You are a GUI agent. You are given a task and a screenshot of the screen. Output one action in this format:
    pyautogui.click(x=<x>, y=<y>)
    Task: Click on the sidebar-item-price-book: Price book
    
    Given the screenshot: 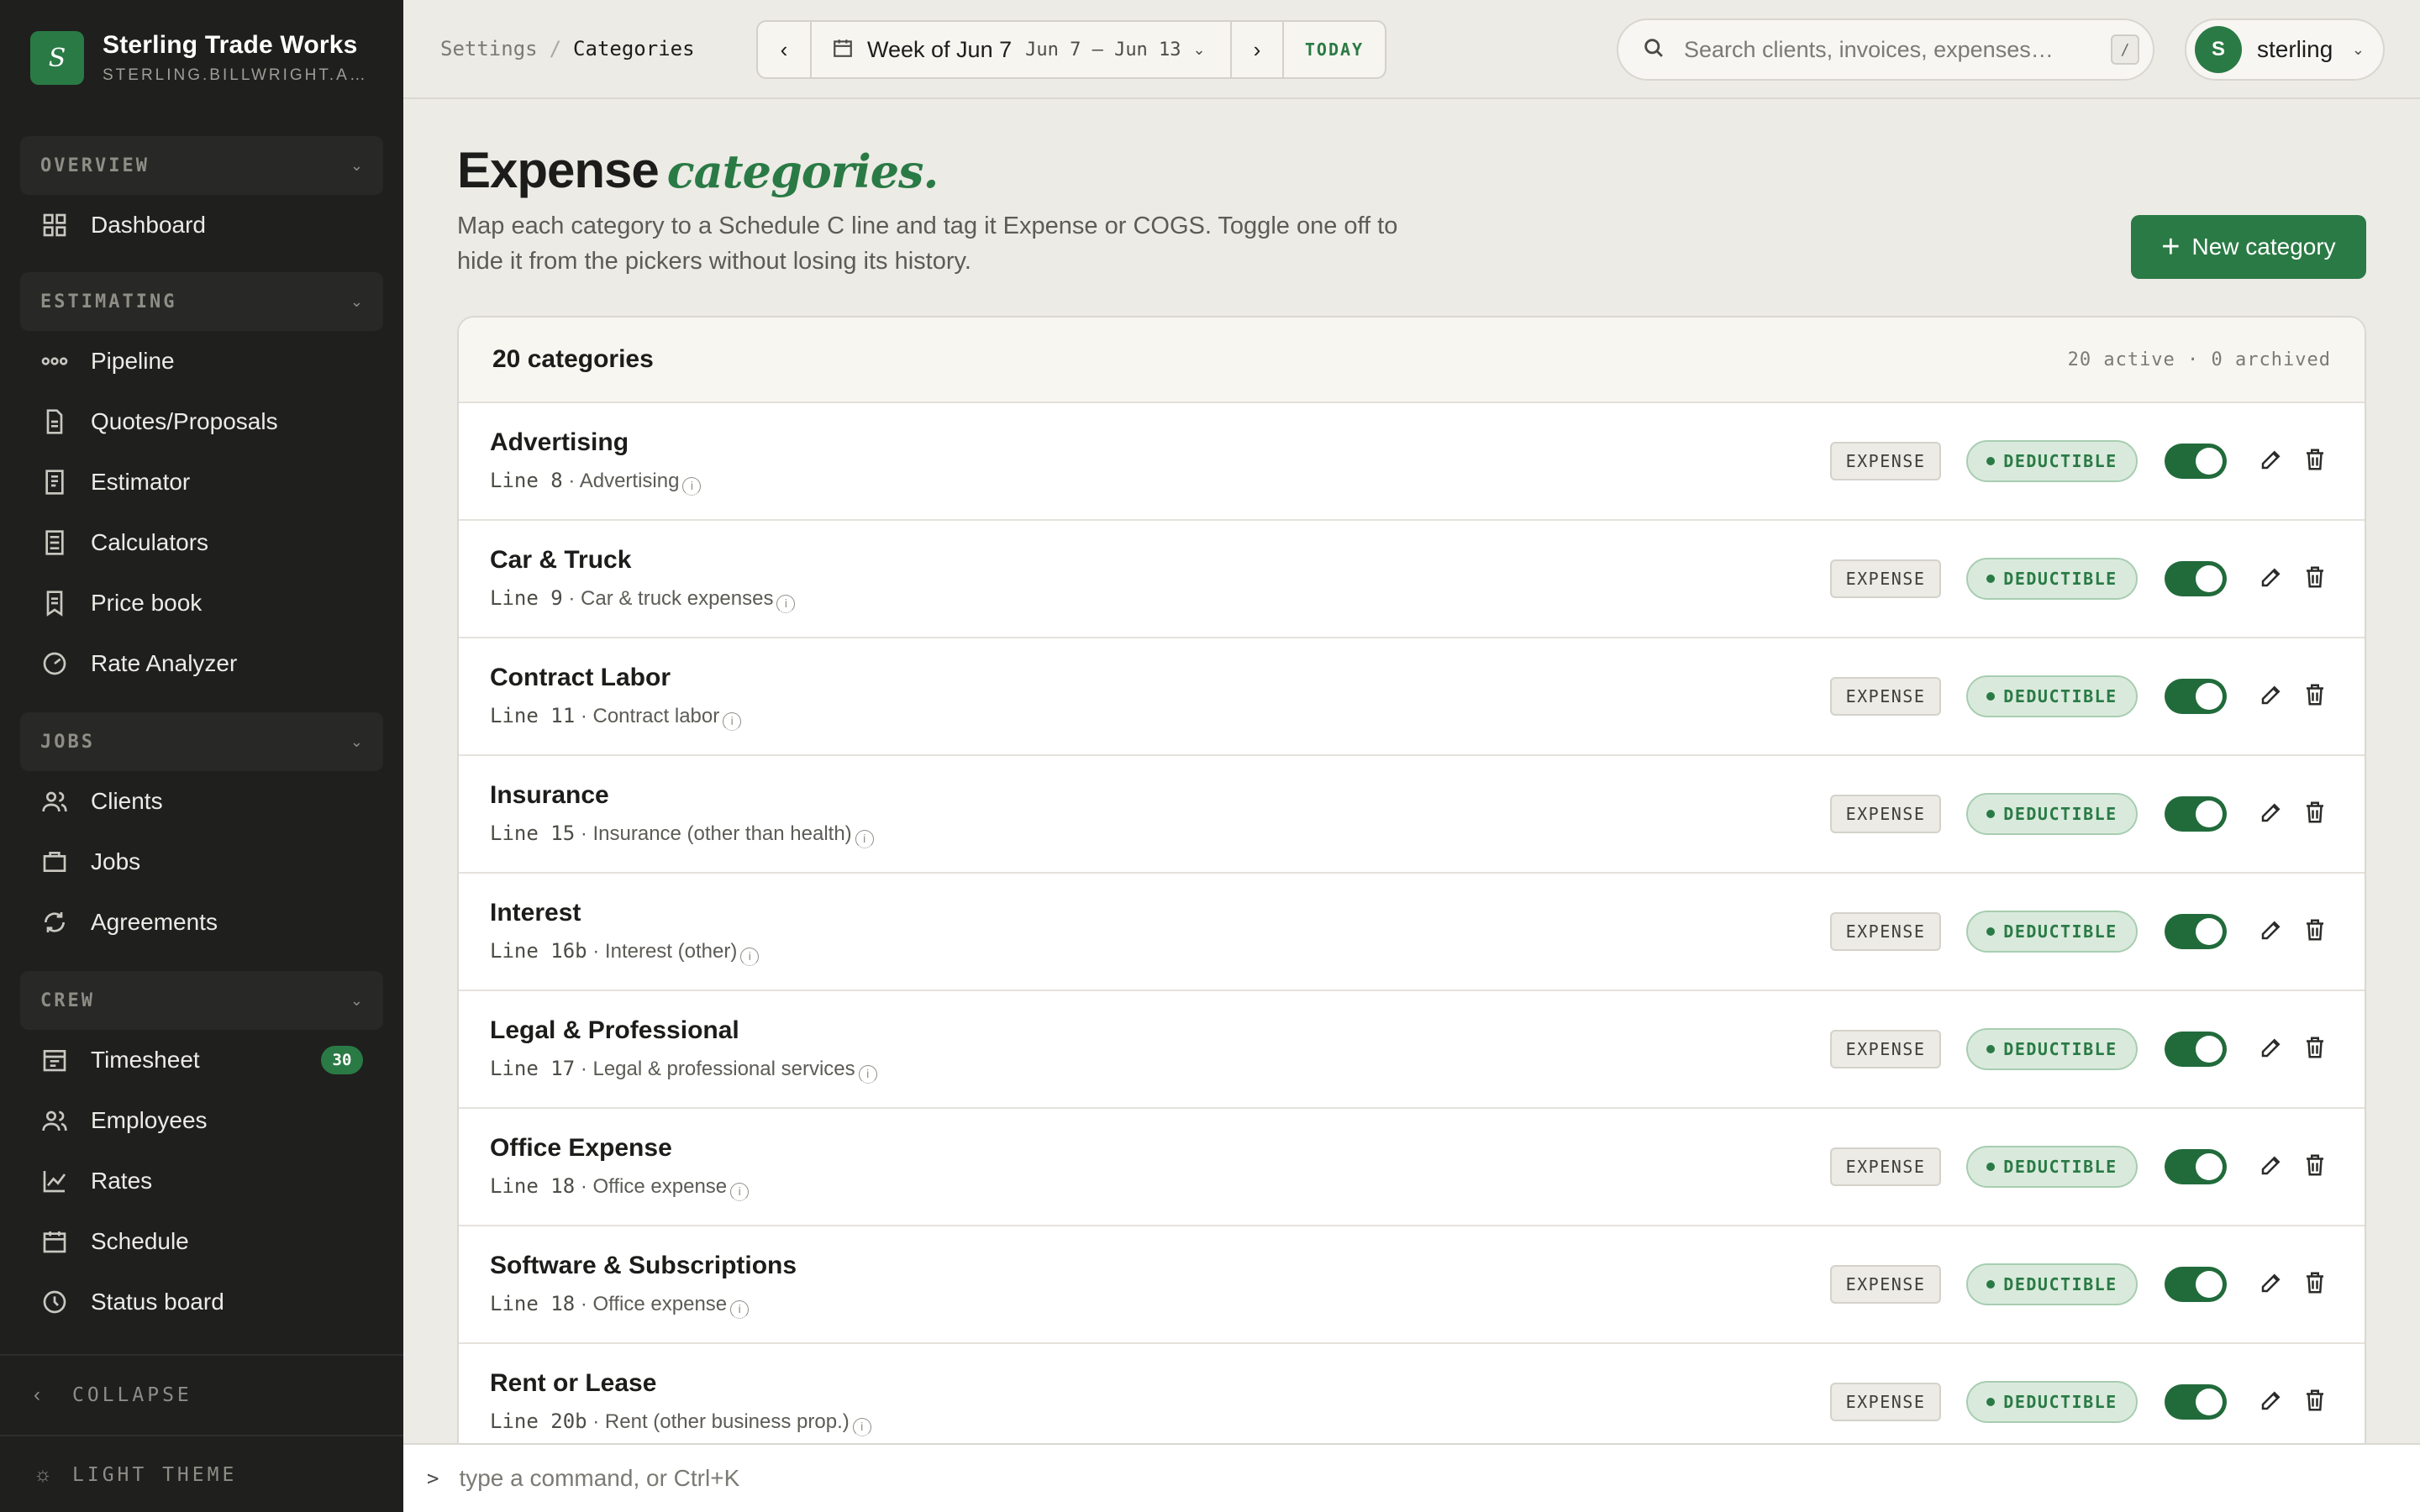 What is the action you would take?
    pyautogui.click(x=202, y=603)
    